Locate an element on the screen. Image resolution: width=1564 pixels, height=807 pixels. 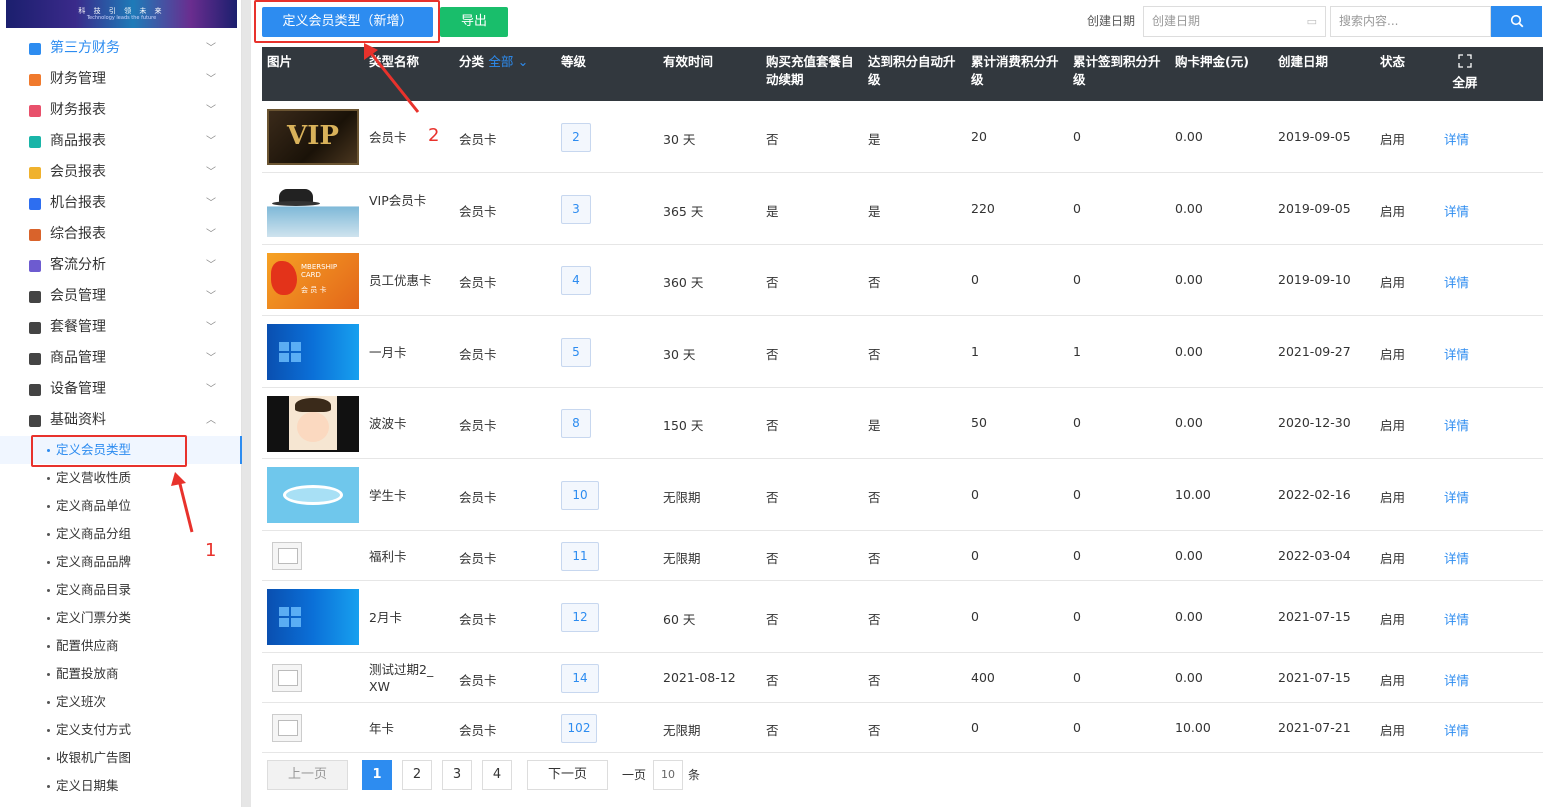
prev-page-button: 上一页 is located at coordinates (307, 775).